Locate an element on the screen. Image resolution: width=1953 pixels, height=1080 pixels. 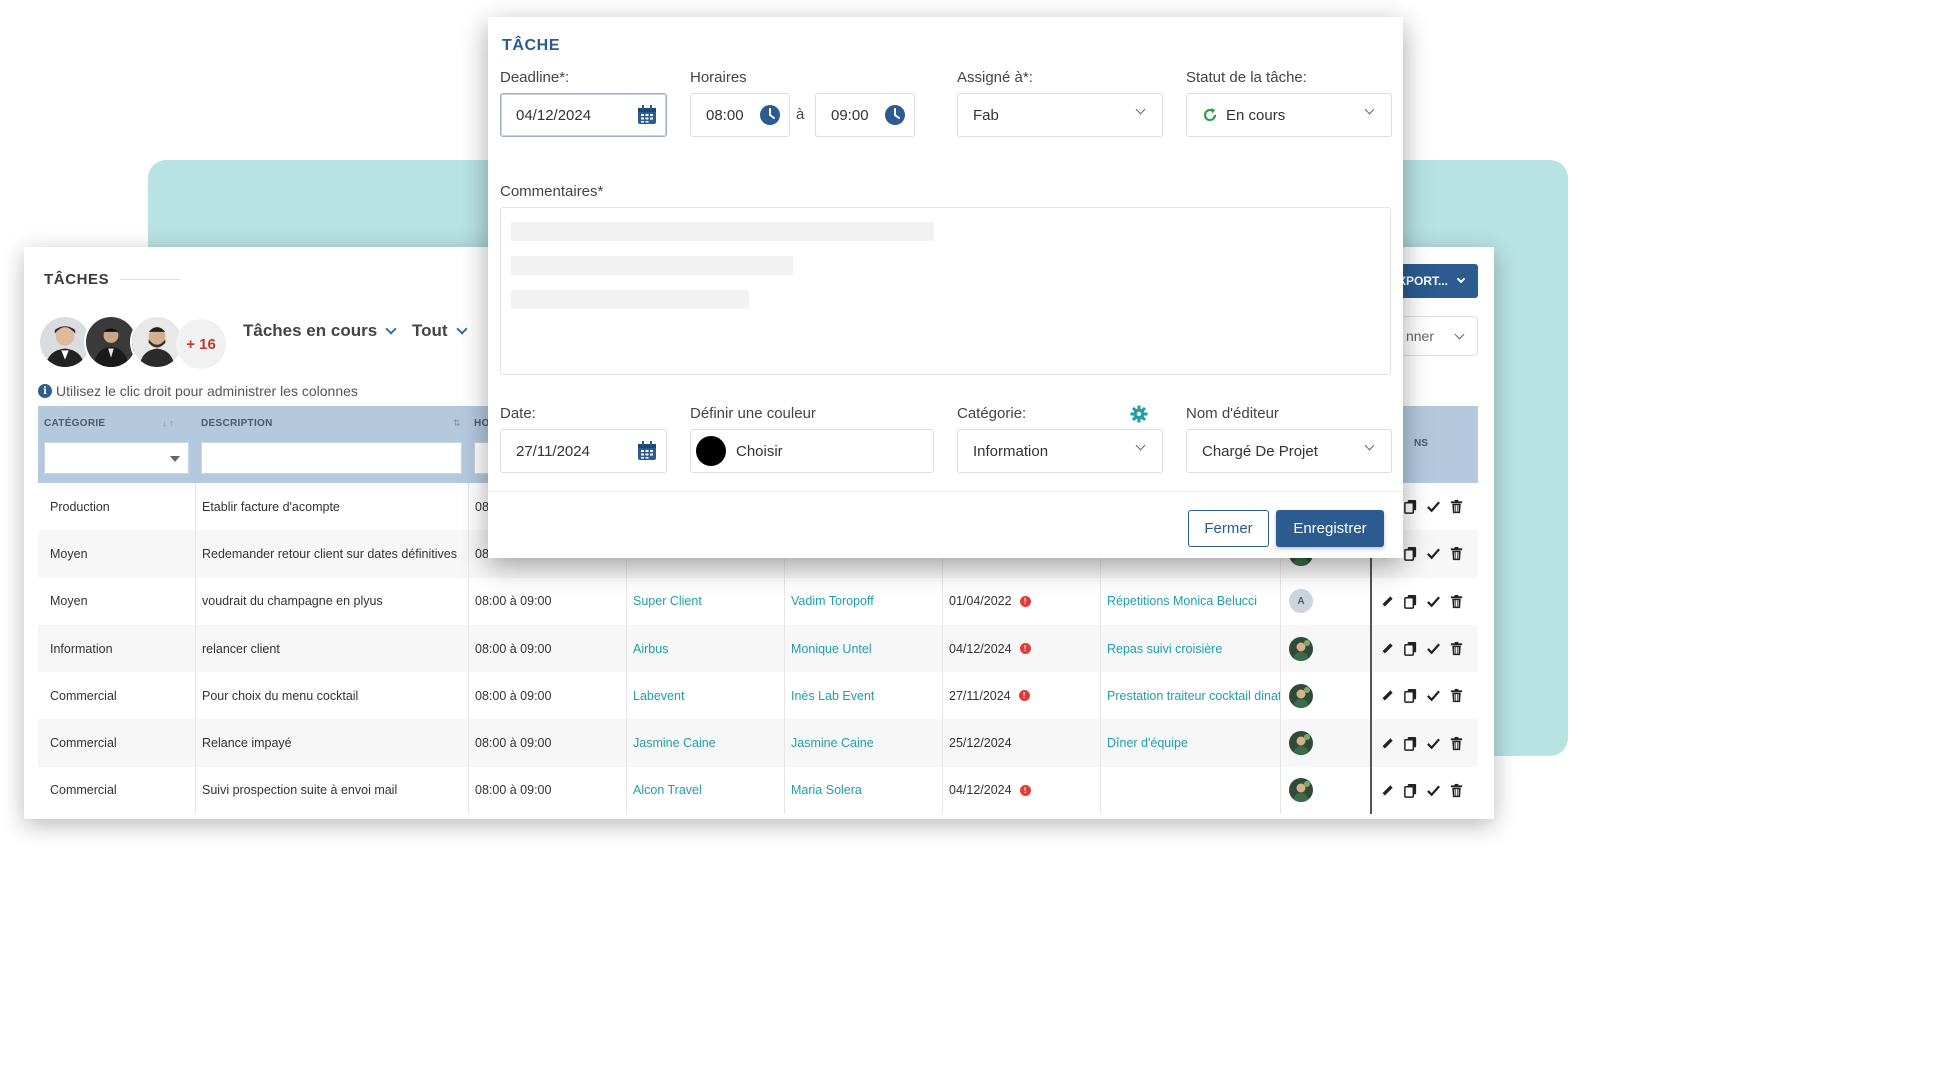
color-picker: Choisir is located at coordinates (812, 451).